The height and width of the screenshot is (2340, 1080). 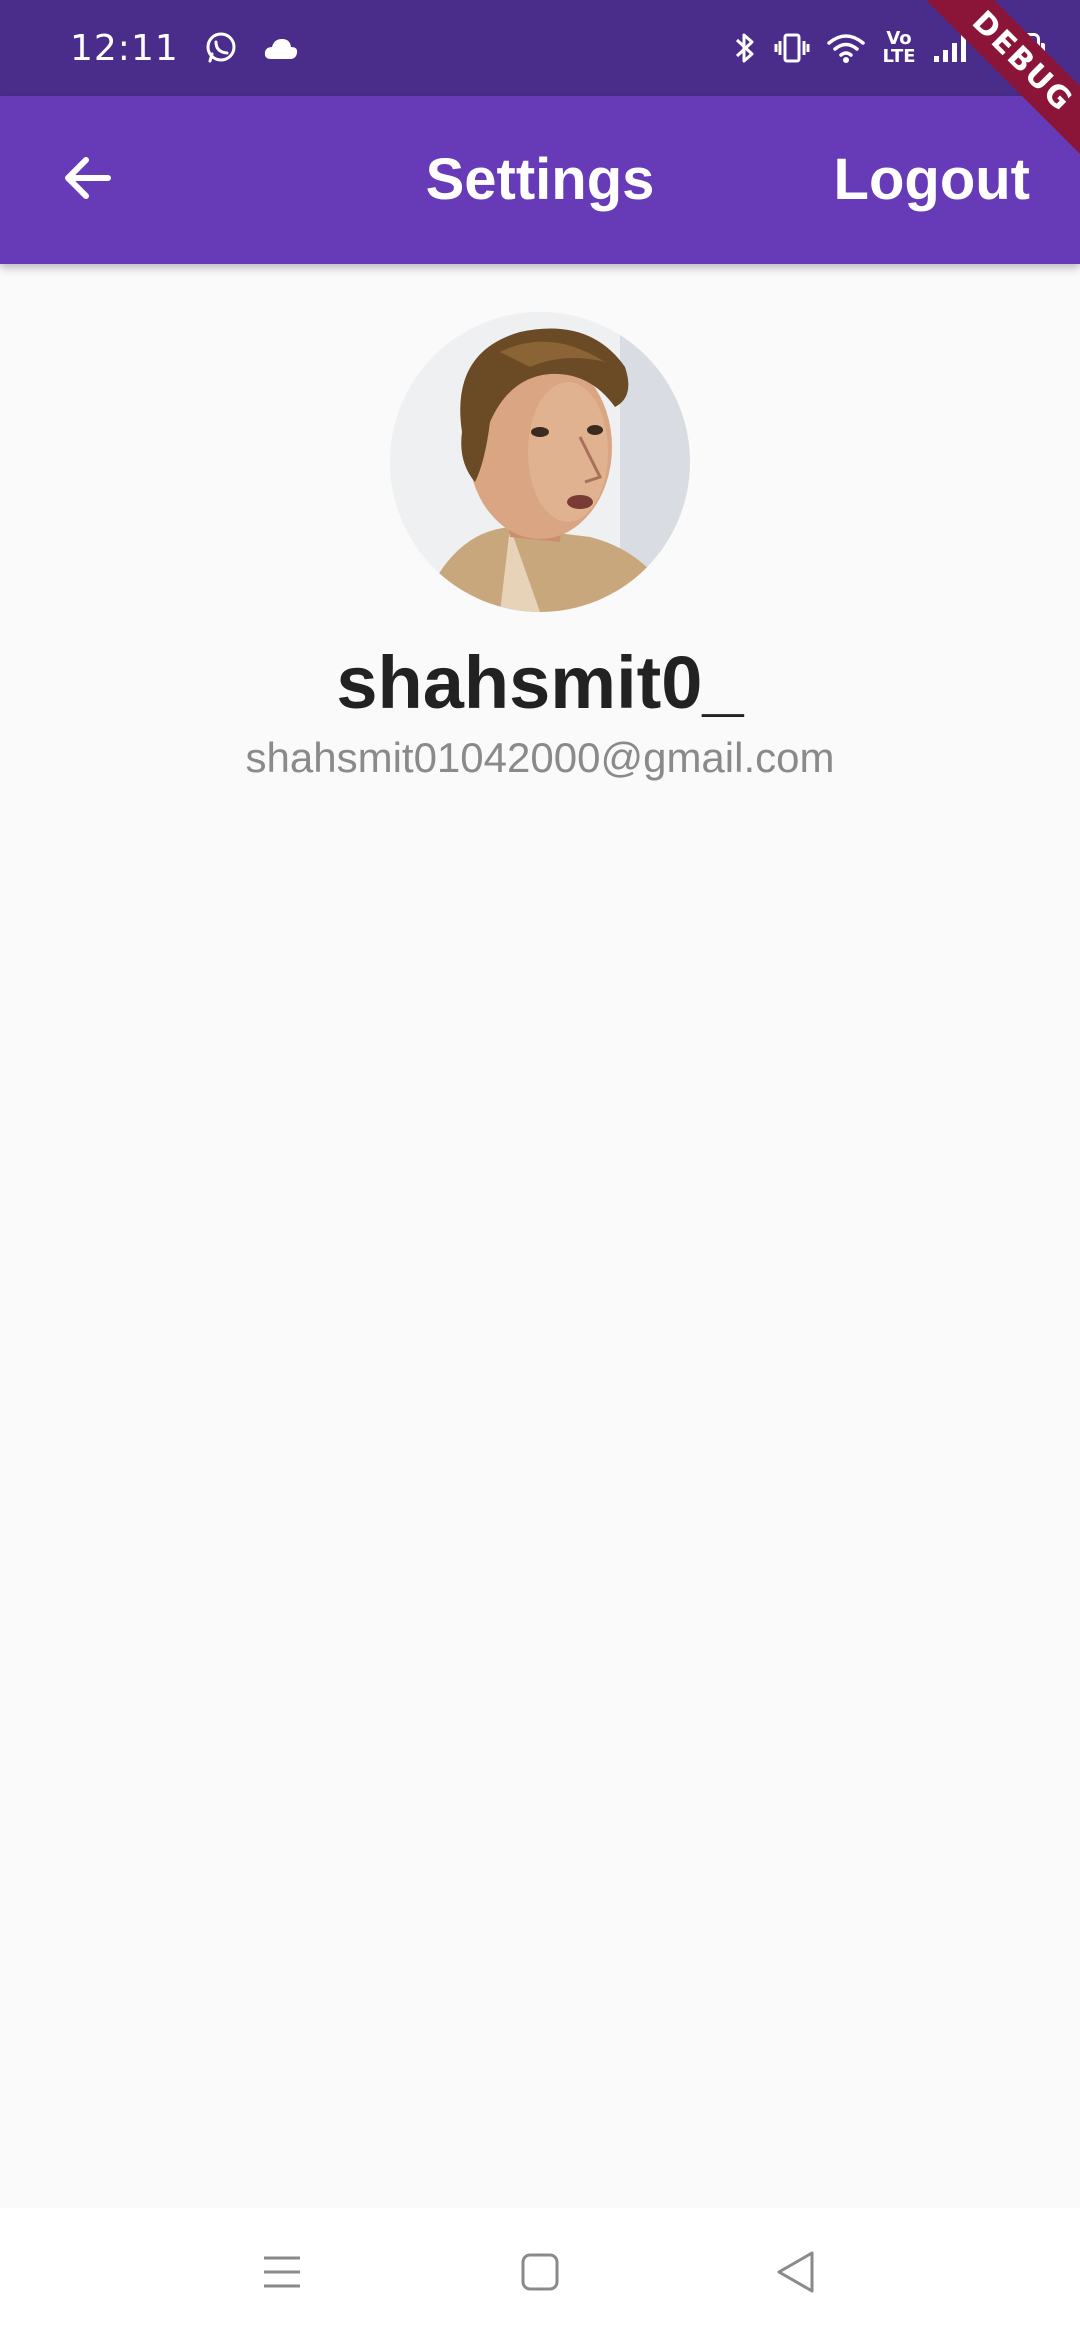 I want to click on nav-back-button, so click(x=795, y=2274).